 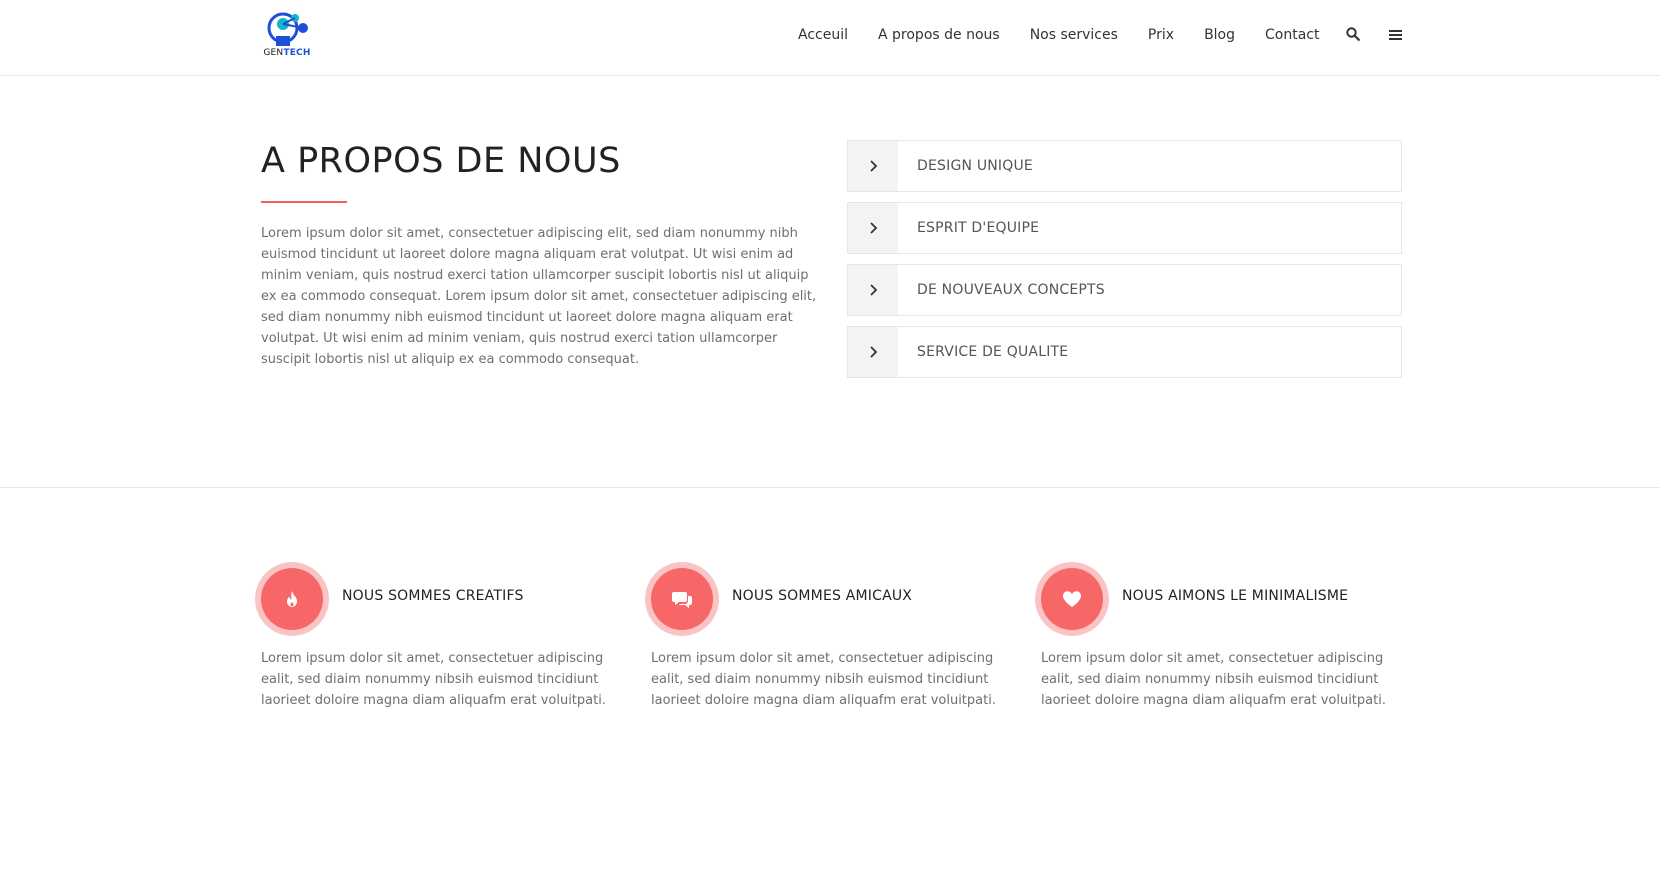 I want to click on accordion-item-design-unique: DESIGN UNIQUE, so click(x=1124, y=166).